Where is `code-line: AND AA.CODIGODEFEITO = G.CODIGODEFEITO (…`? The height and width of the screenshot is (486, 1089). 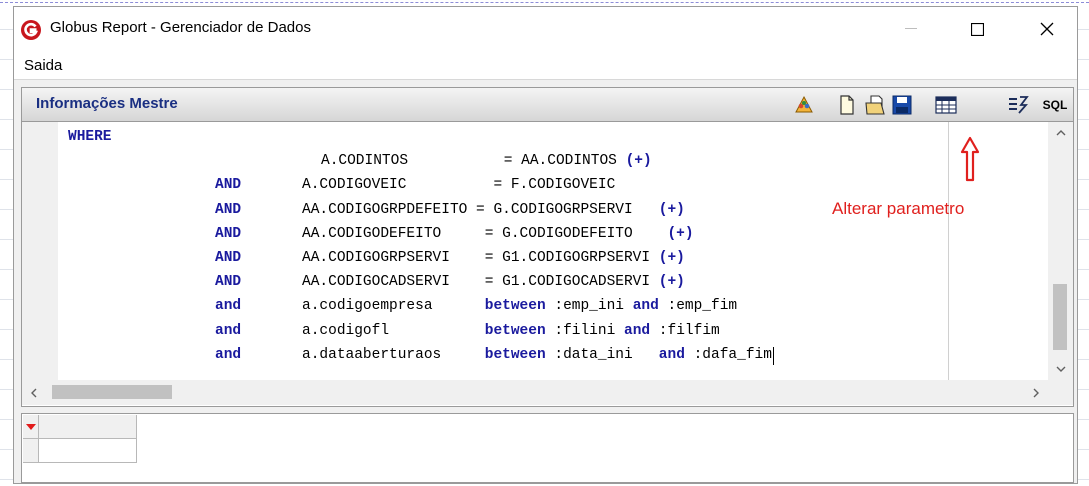
code-line: AND AA.CODIGODEFEITO = G.CODIGODEFEITO (… is located at coordinates (454, 234).